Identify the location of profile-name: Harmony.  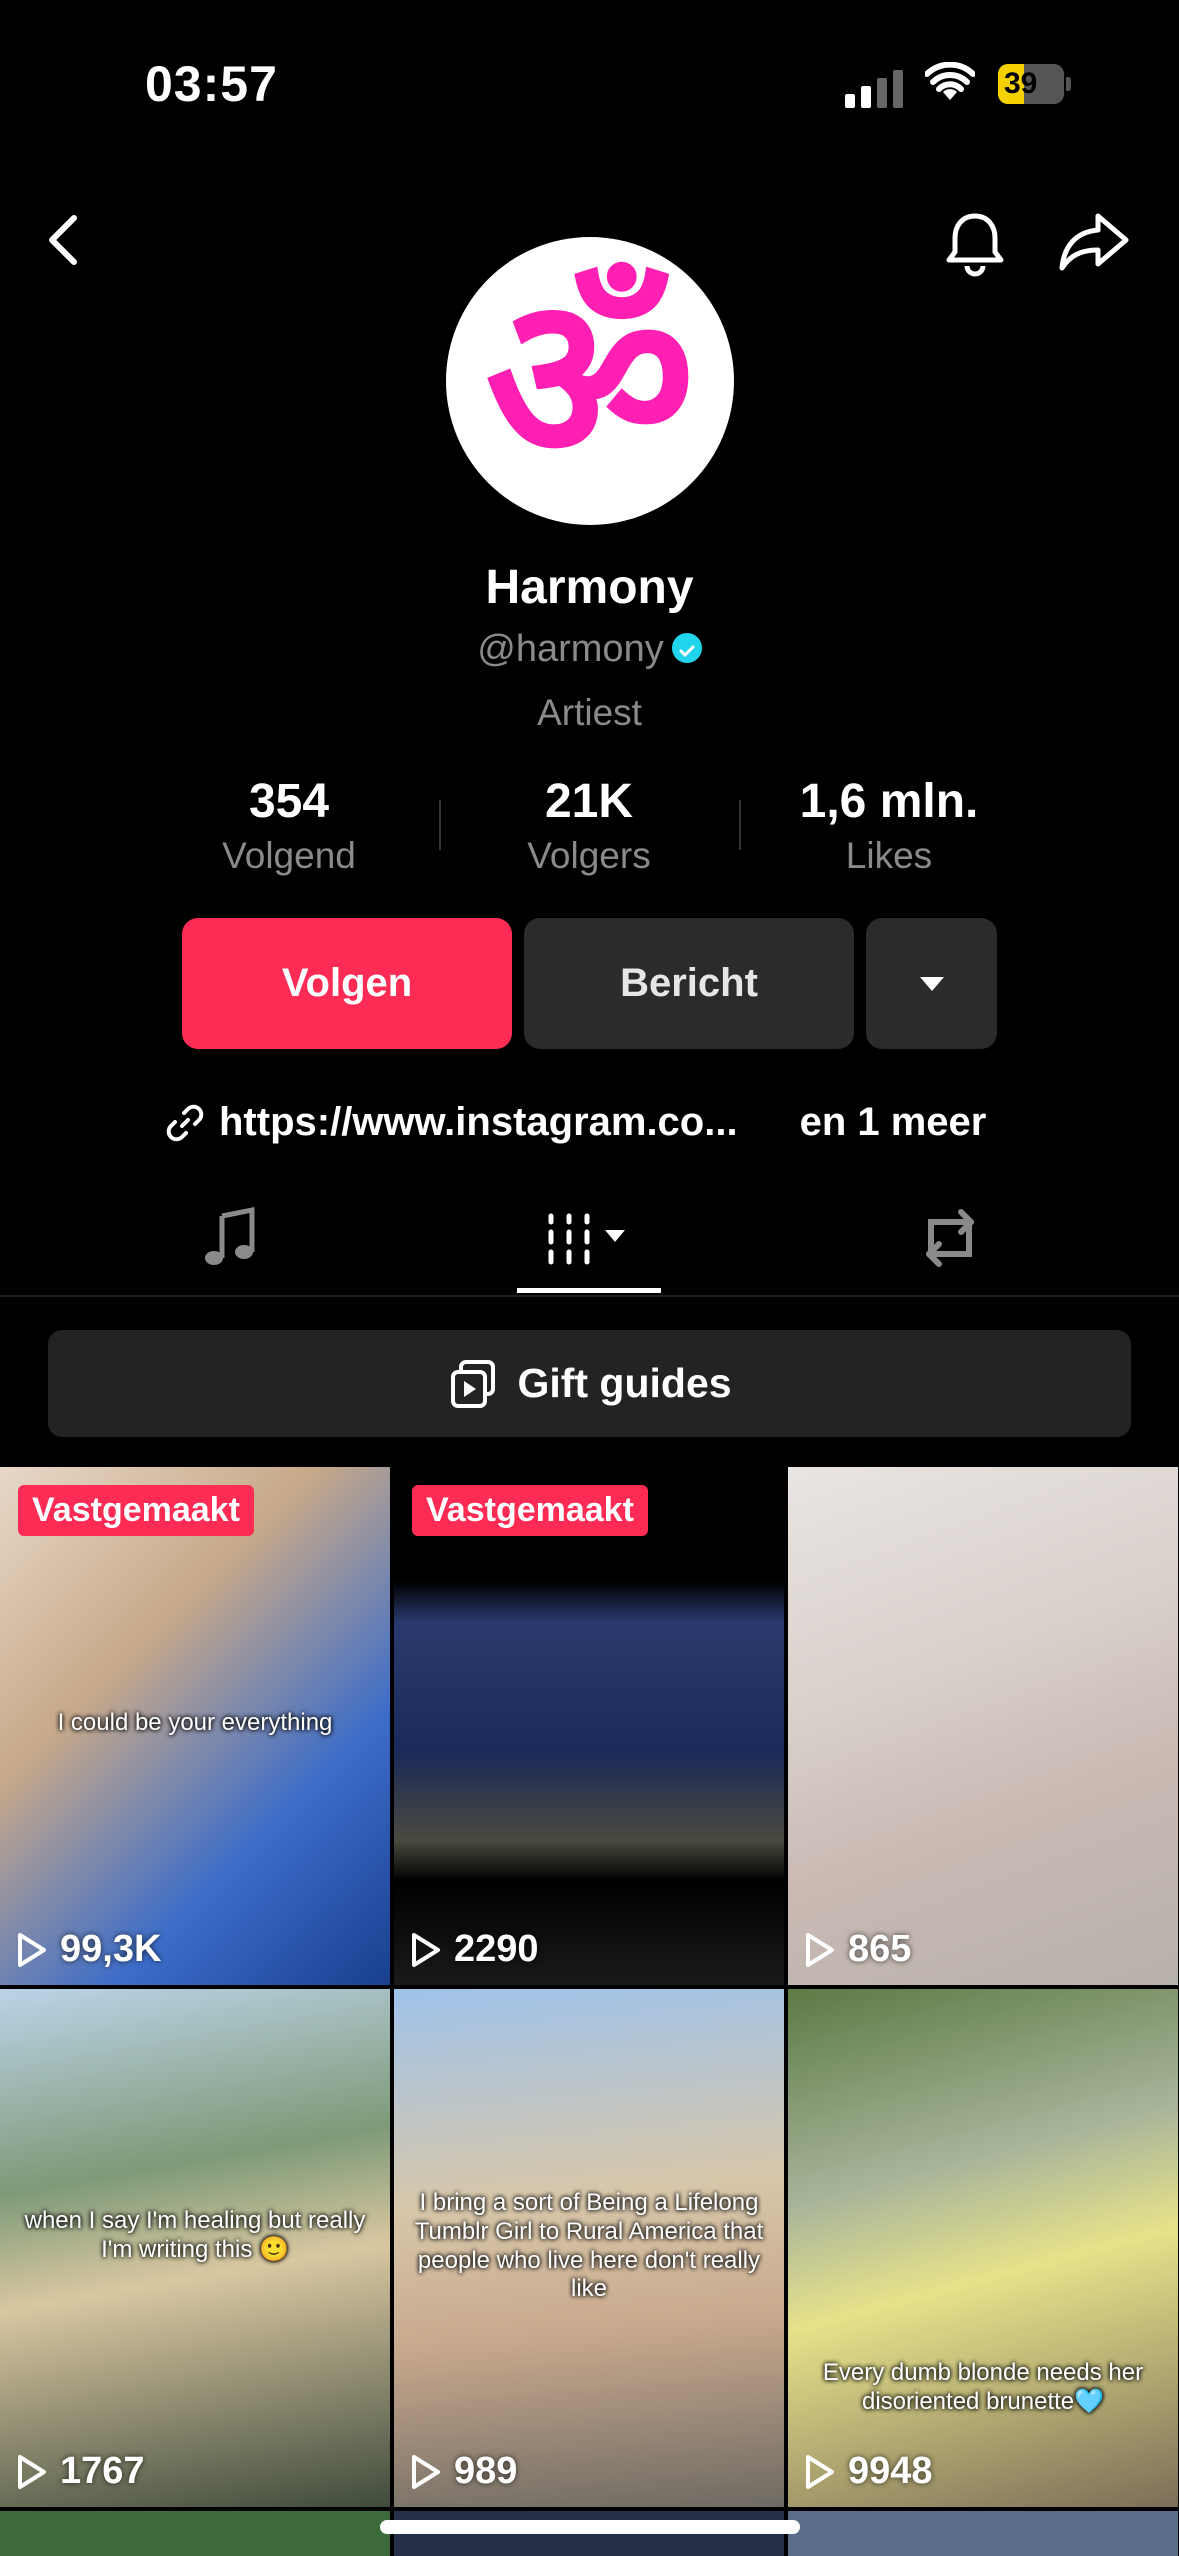
(589, 587).